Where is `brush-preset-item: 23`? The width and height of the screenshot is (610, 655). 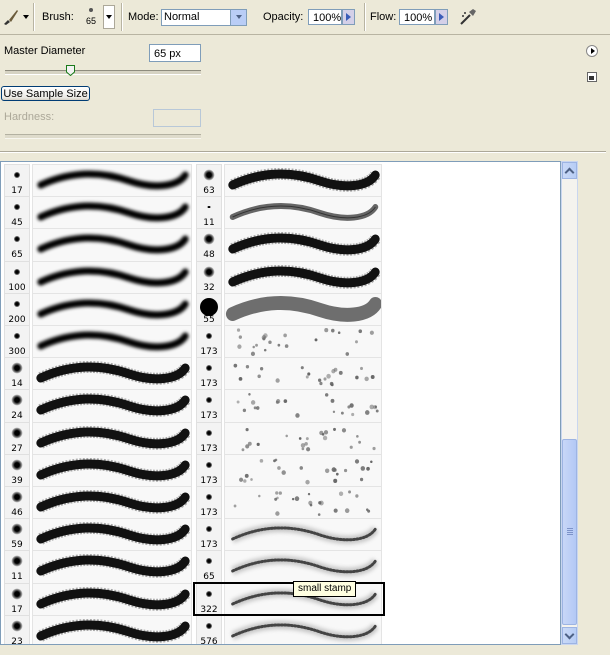
brush-preset-item: 23 is located at coordinates (98, 629).